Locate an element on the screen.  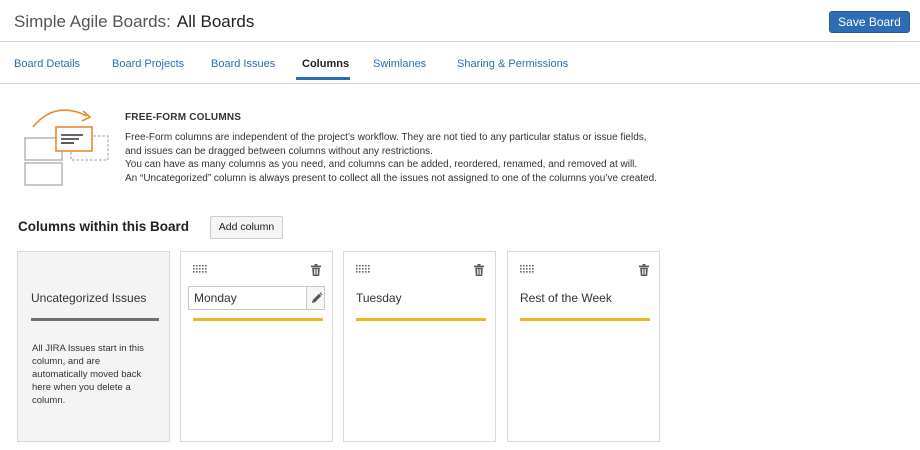
page-title: Simple Agile Boards: All Boards is located at coordinates (134, 22).